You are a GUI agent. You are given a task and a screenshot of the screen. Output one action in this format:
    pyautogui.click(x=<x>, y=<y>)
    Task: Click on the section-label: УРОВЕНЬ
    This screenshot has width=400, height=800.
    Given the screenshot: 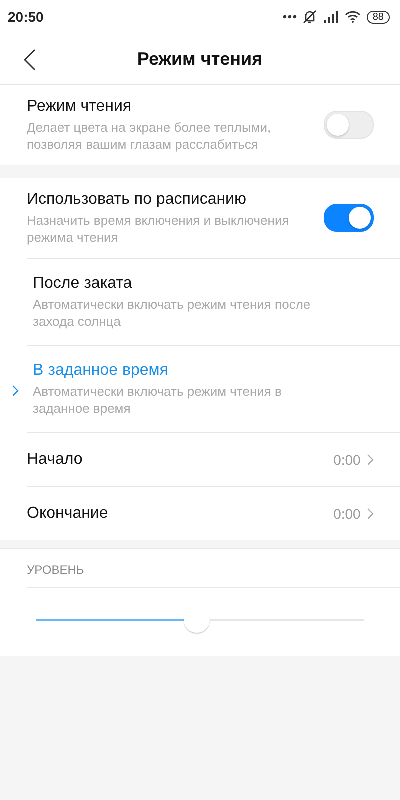 What is the action you would take?
    pyautogui.click(x=213, y=575)
    